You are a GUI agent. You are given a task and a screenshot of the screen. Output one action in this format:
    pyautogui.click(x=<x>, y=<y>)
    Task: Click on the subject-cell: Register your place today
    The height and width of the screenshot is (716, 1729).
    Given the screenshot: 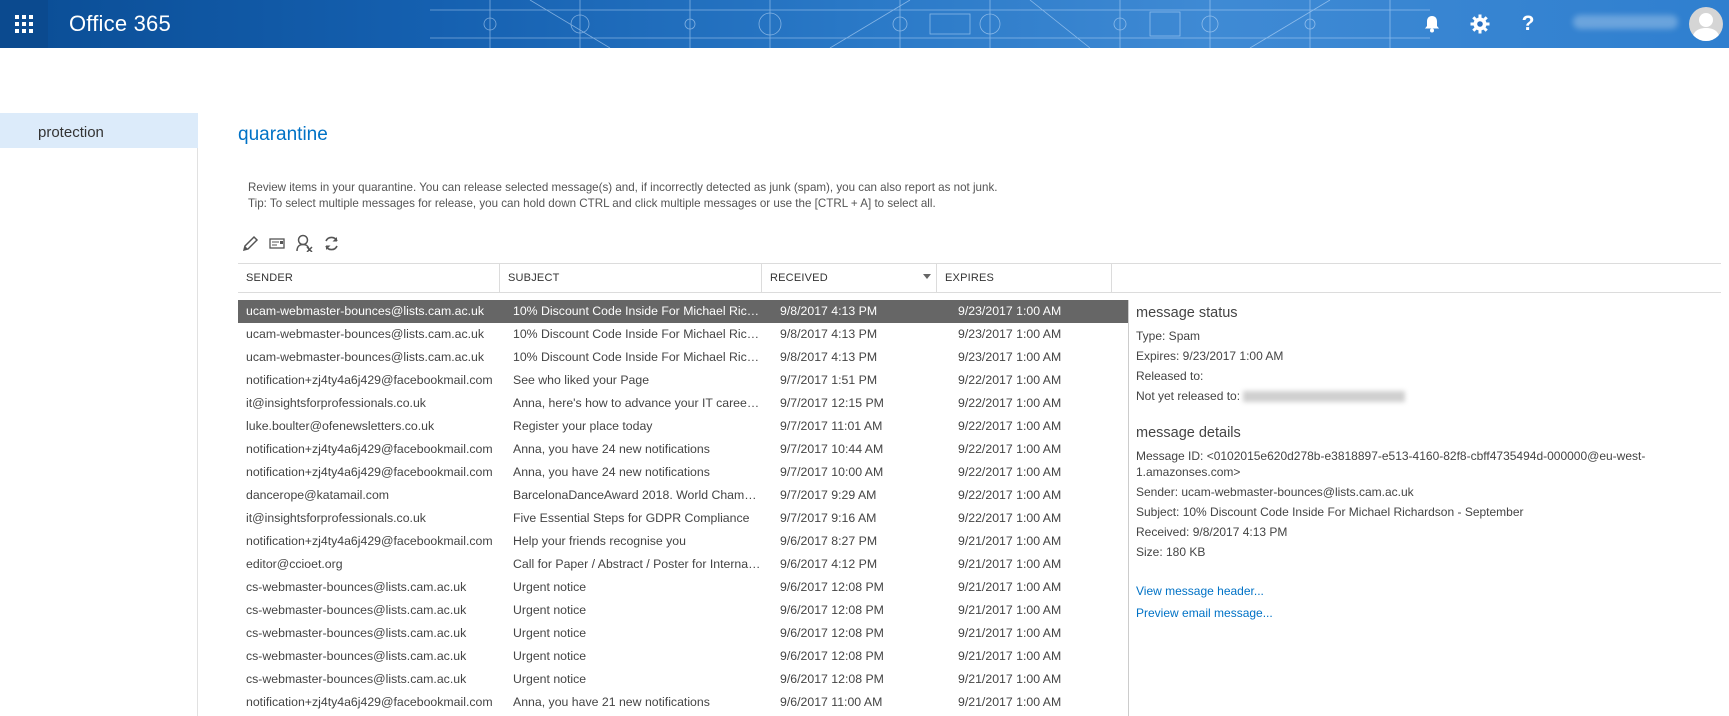 What is the action you would take?
    pyautogui.click(x=583, y=426)
    